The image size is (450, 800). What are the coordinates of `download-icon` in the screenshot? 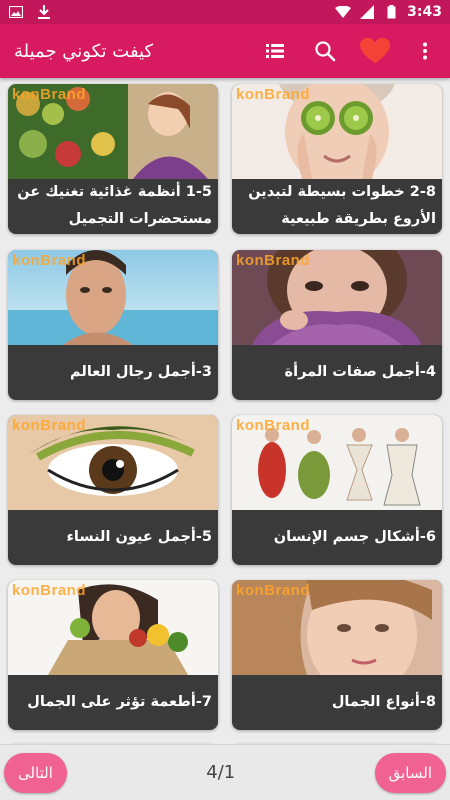 It's located at (44, 12).